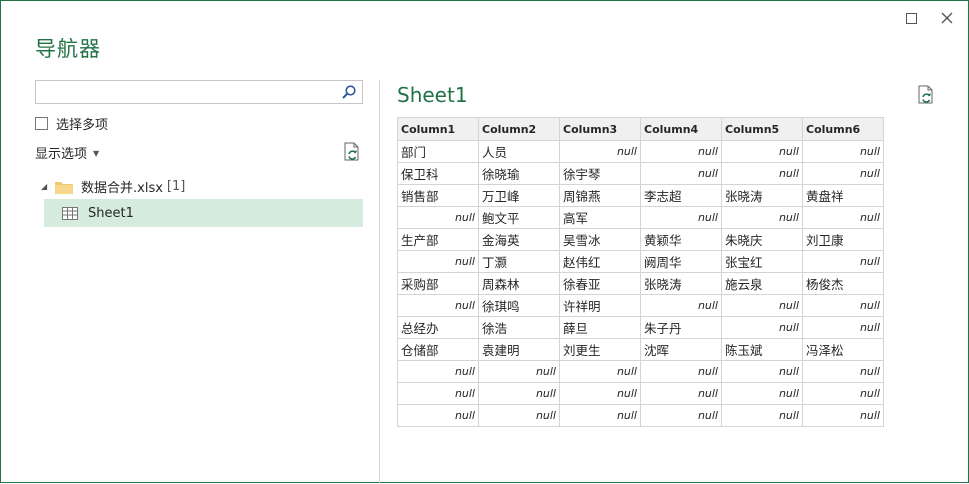 This screenshot has height=484, width=969. I want to click on table-cell: 赵伟红, so click(600, 261).